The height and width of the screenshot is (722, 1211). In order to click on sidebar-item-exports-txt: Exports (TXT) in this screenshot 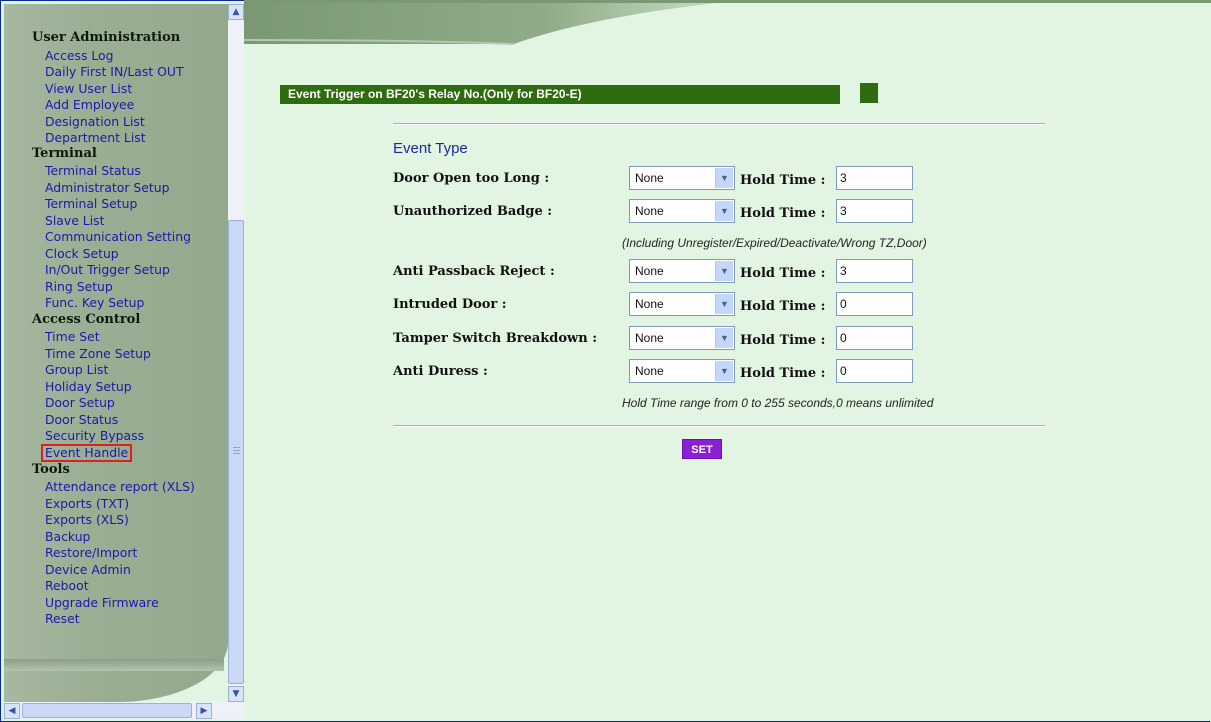, I will do `click(87, 504)`.